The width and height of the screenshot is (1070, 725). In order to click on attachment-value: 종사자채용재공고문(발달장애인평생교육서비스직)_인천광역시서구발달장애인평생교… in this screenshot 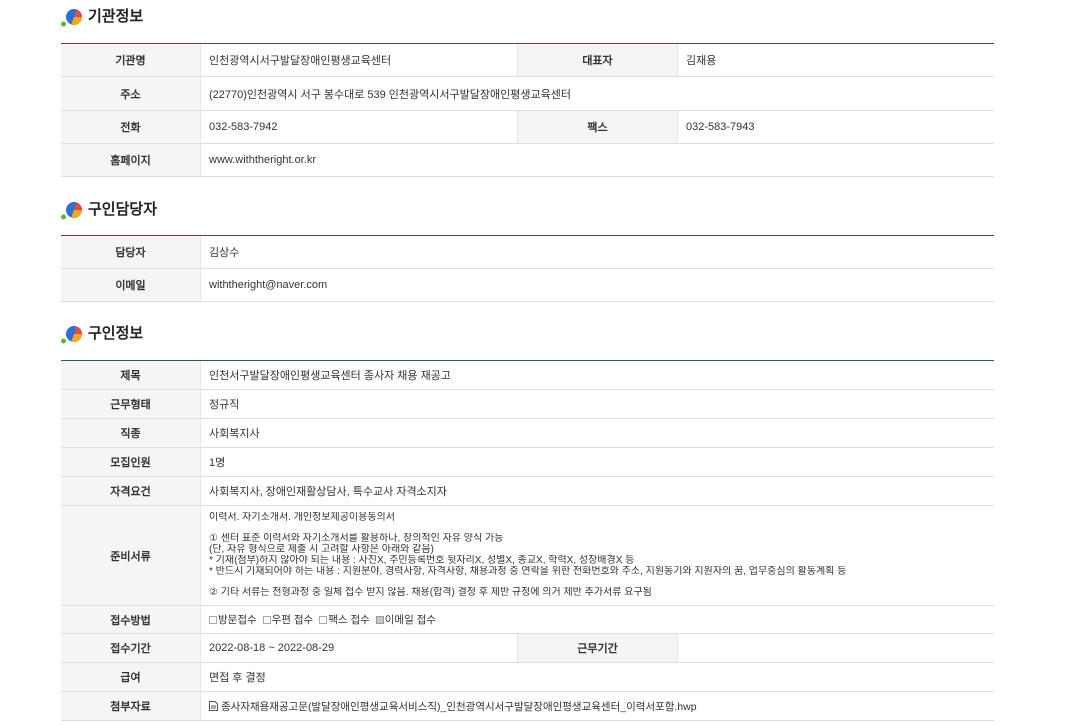, I will do `click(597, 706)`.